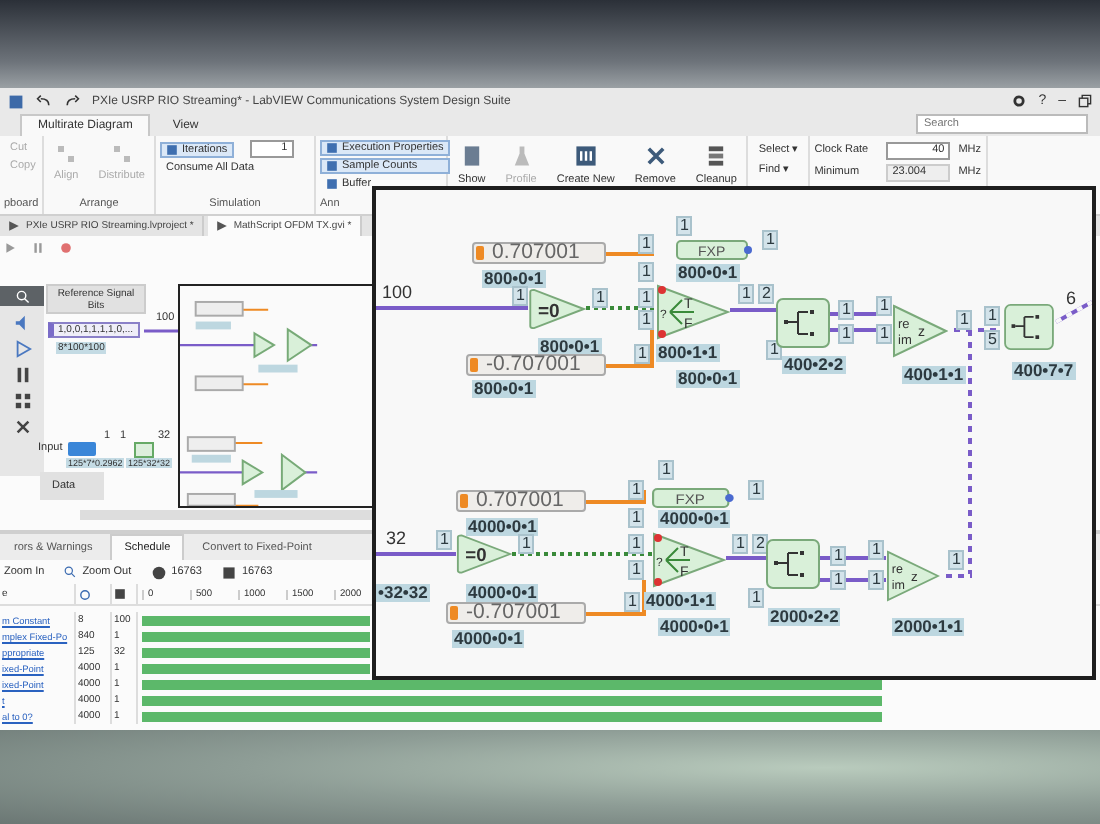 This screenshot has height=824, width=1100. Describe the element at coordinates (144, 450) in the screenshot. I see `node-icon` at that location.